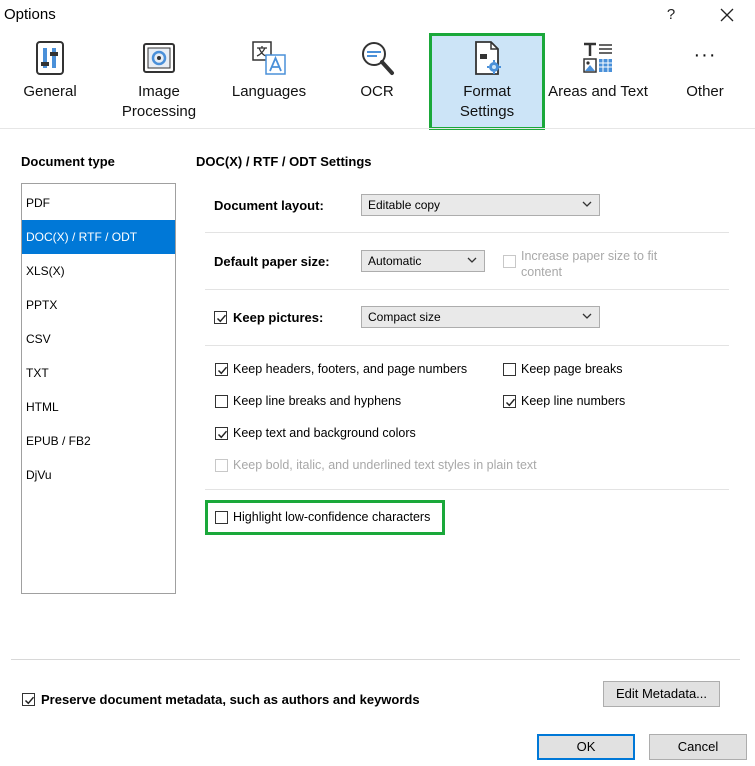 Image resolution: width=755 pixels, height=766 pixels. I want to click on list-item-djvu: DjVu, so click(98, 475).